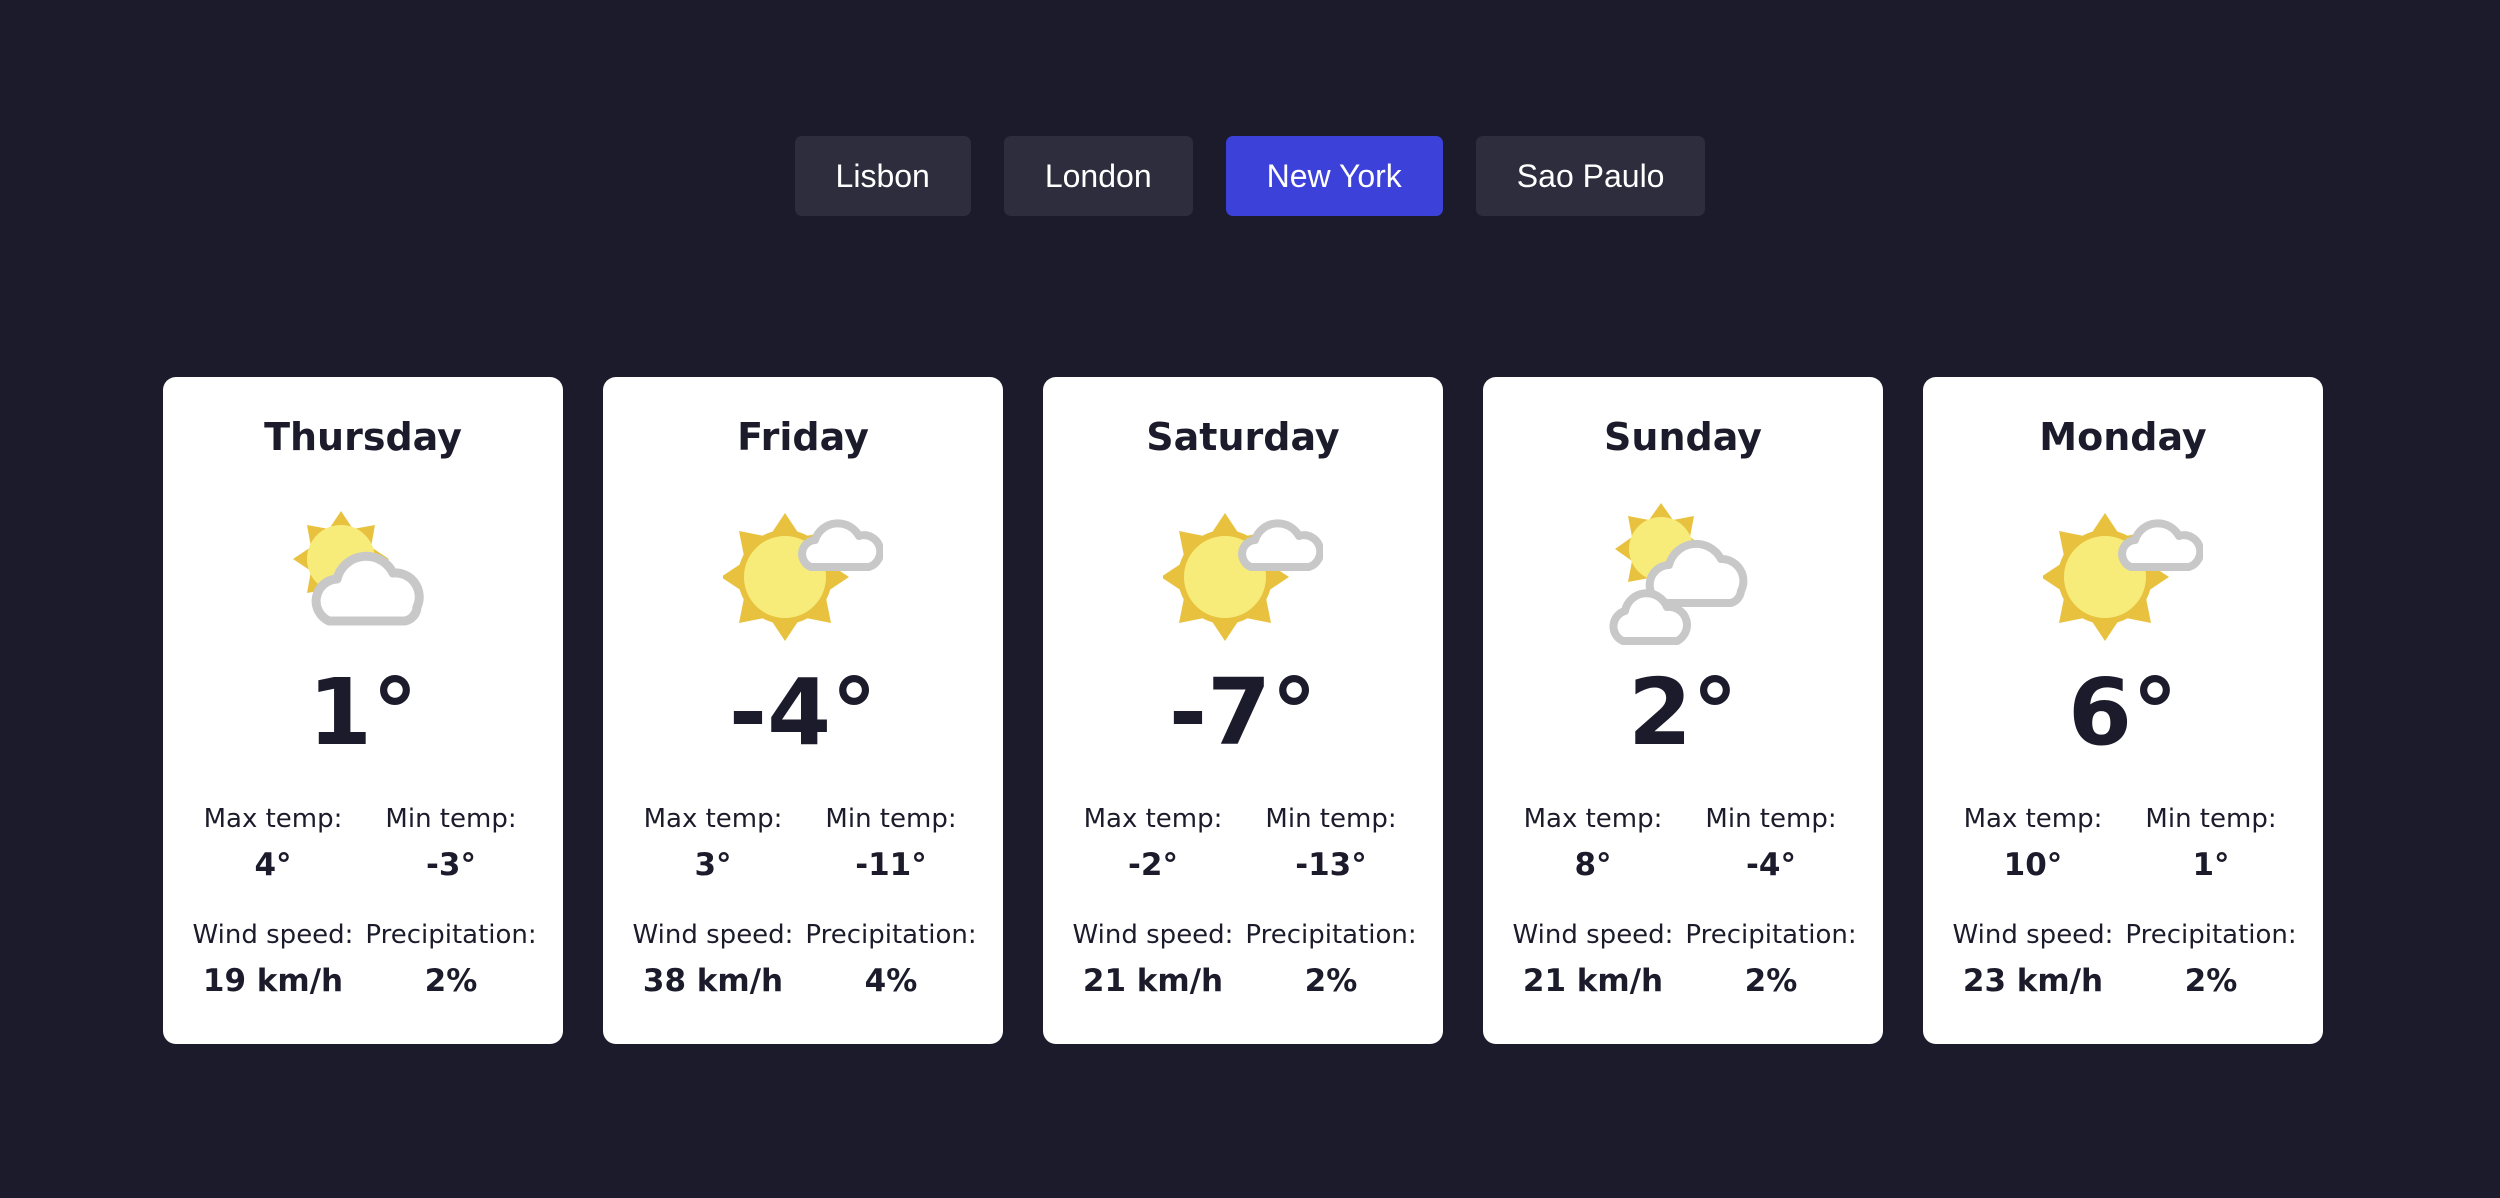 This screenshot has width=2500, height=1198. Describe the element at coordinates (1590, 176) in the screenshot. I see `city-tab-sao-paulo: Sao Paulo` at that location.